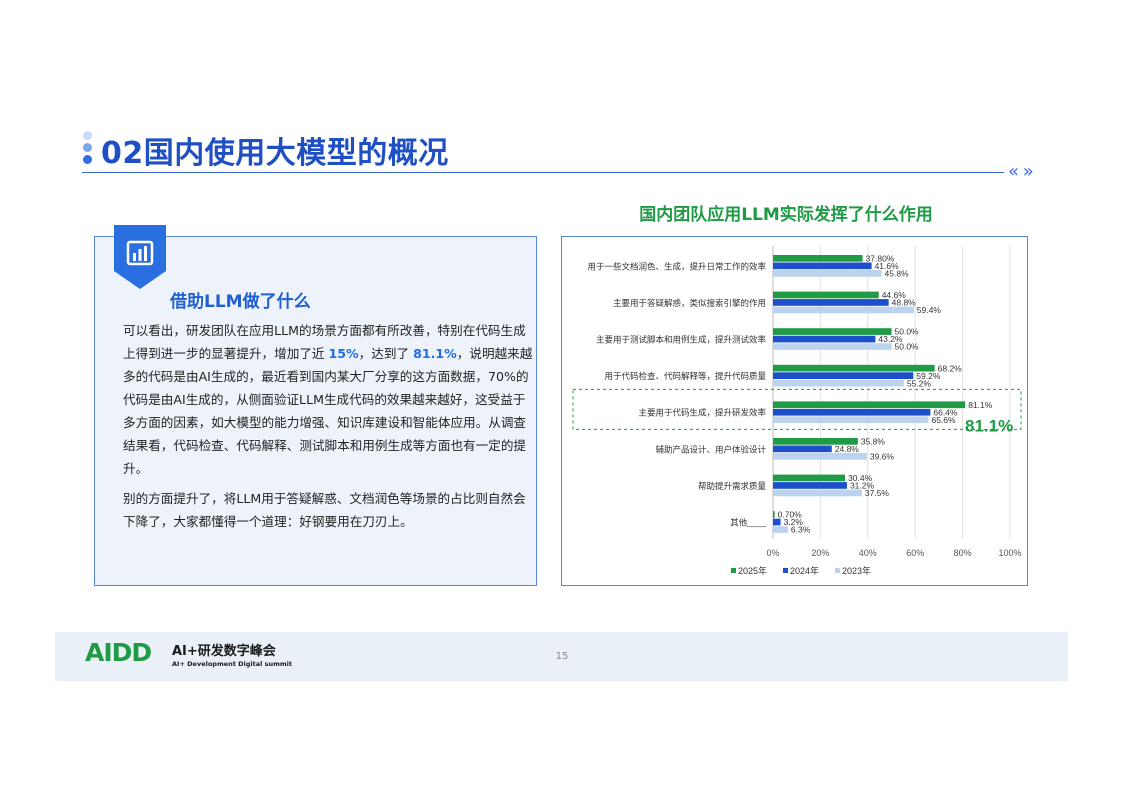 The image size is (1123, 794). I want to click on category-label: 主要用于测试脚本和用例生成，提升测试效率, so click(681, 339).